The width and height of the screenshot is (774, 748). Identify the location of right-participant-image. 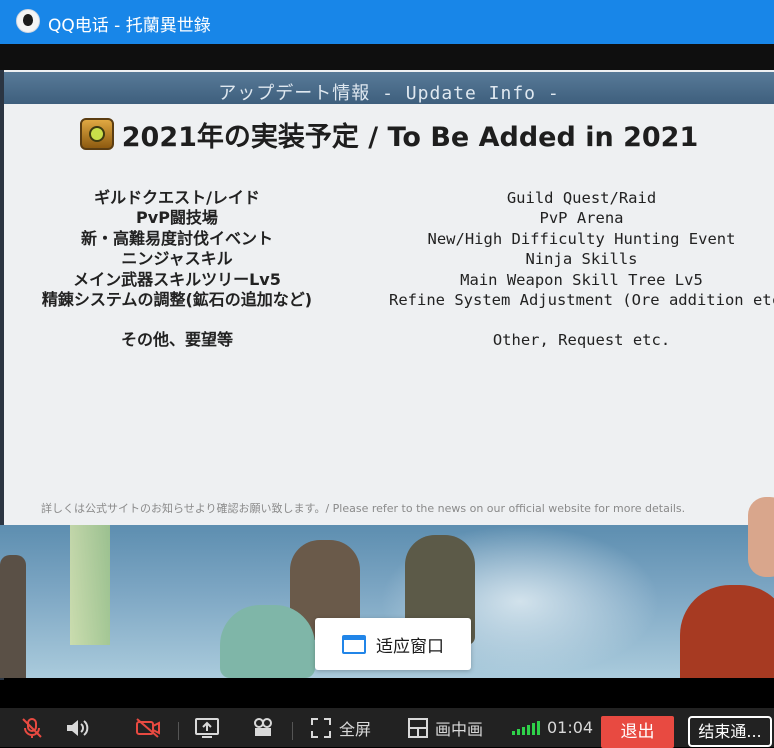
(727, 631).